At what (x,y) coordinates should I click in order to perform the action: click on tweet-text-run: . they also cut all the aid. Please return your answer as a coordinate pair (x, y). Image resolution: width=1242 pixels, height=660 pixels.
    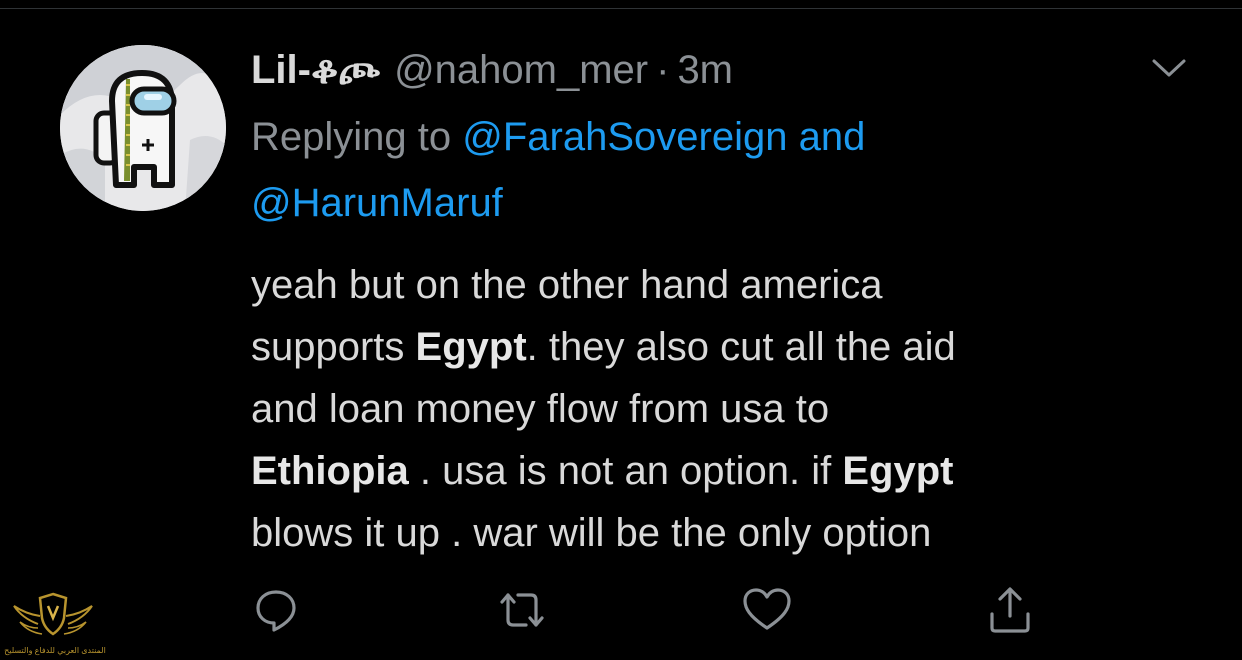
    Looking at the image, I should click on (741, 347).